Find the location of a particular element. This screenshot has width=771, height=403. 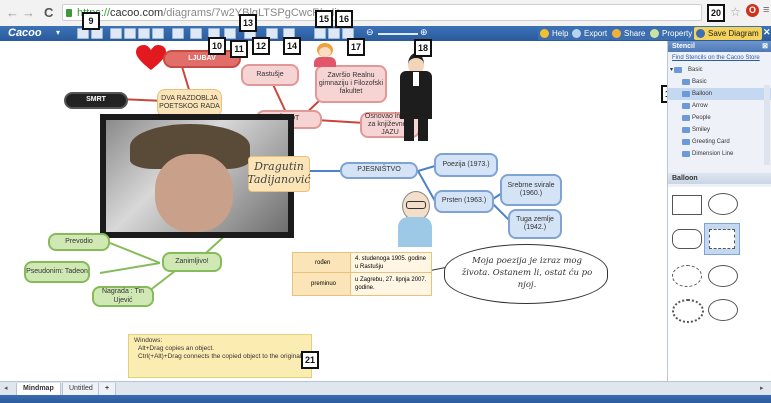

callout-badge: 11 is located at coordinates (239, 49).